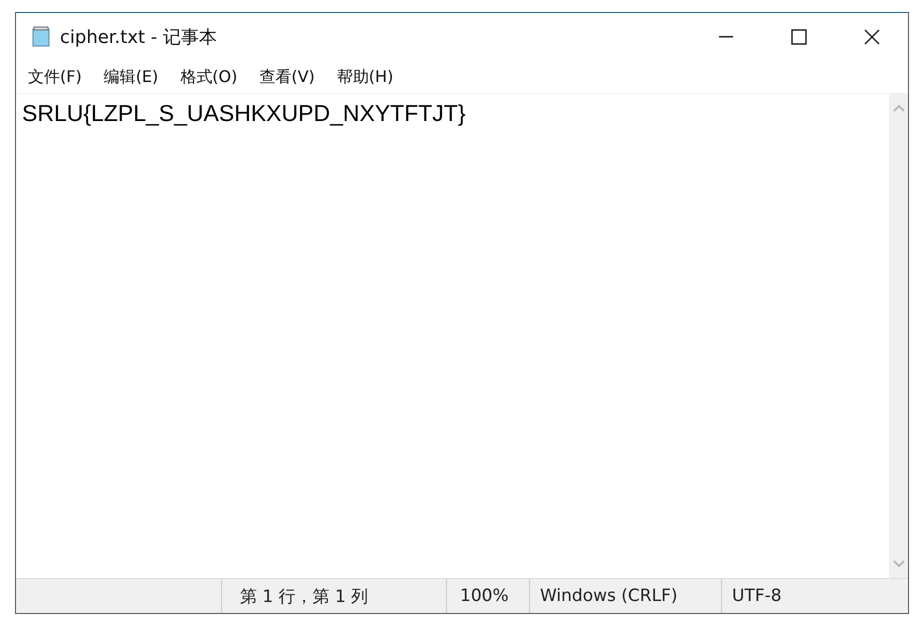  I want to click on menu-item: 帮助(H), so click(365, 77).